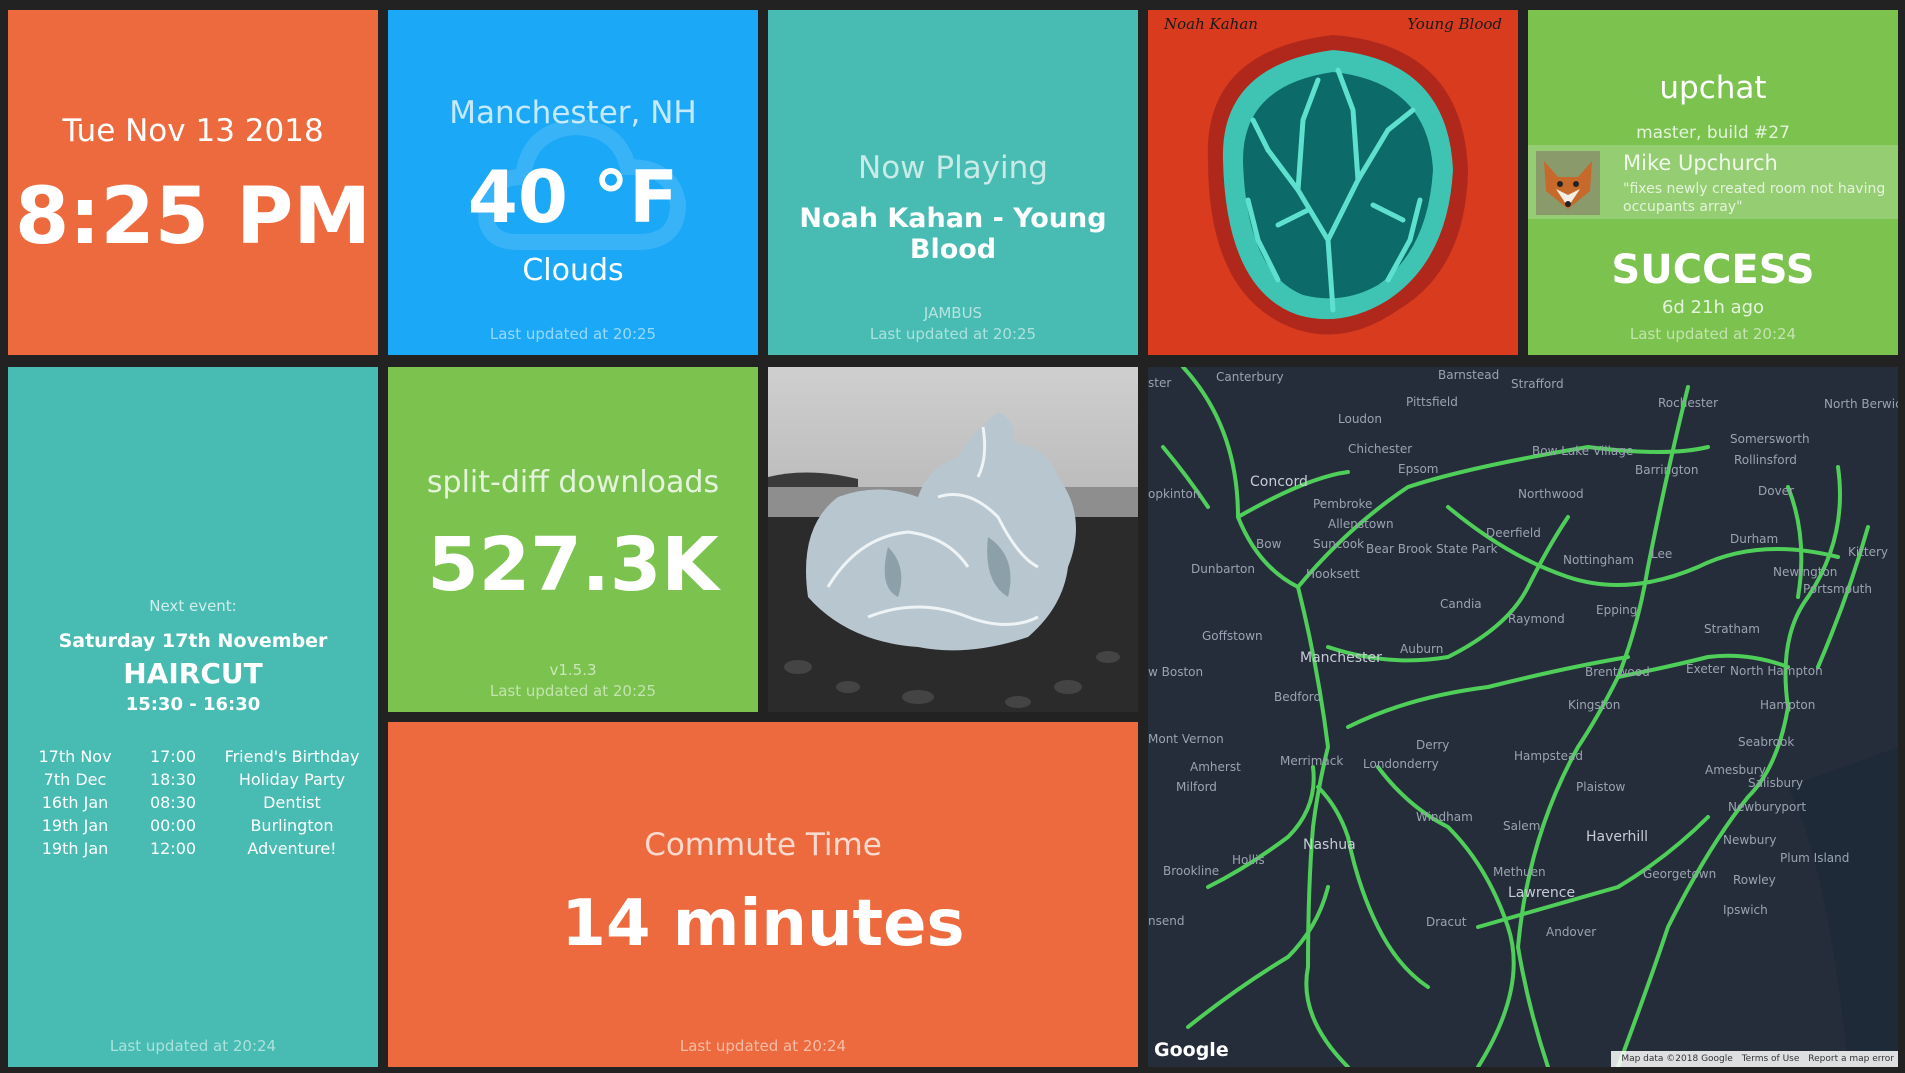  I want to click on map-place: Dunbarton, so click(1223, 569).